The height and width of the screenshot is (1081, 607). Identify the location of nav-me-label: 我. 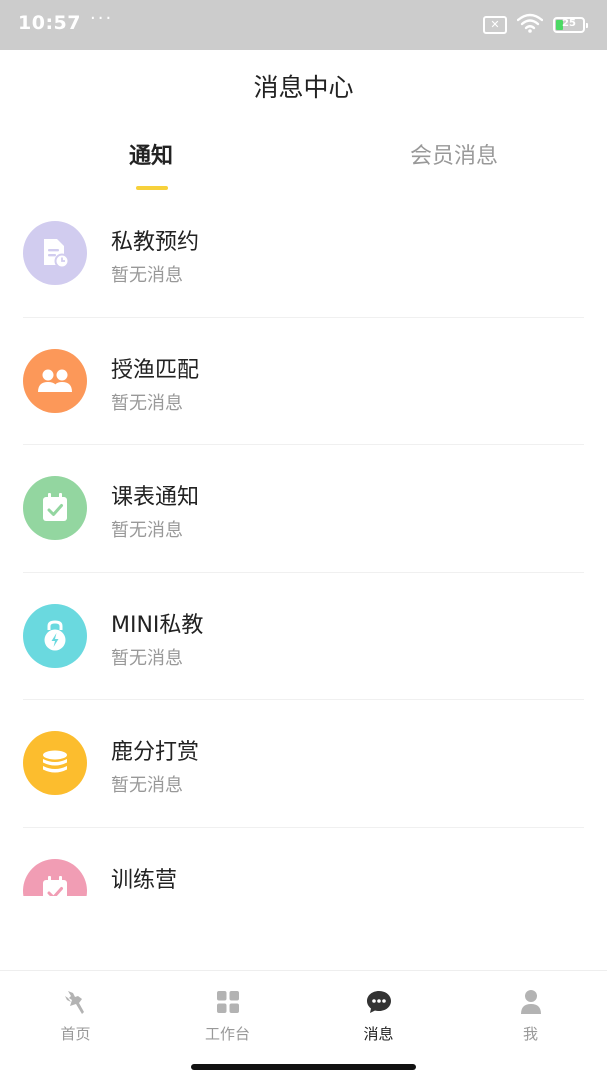
(530, 1034).